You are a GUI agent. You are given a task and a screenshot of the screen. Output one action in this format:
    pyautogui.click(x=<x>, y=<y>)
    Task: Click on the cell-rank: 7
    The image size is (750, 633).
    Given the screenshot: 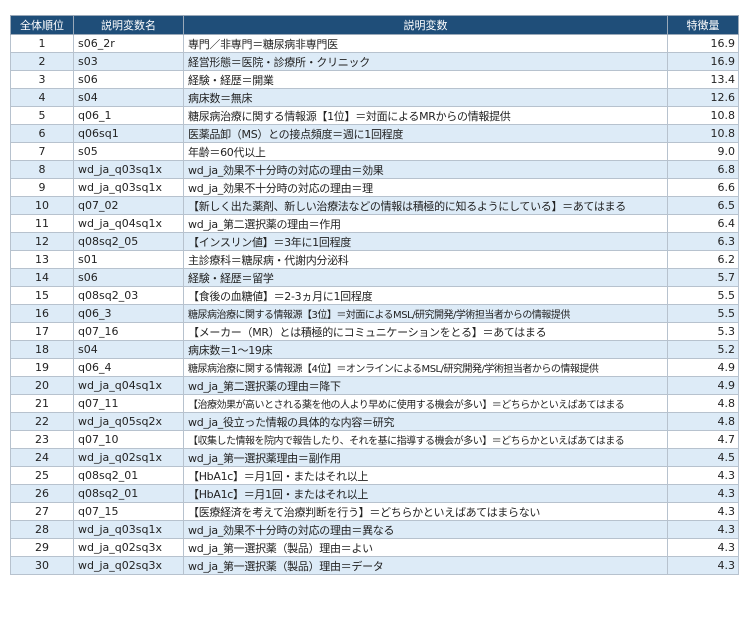 What is the action you would take?
    pyautogui.click(x=42, y=151)
    